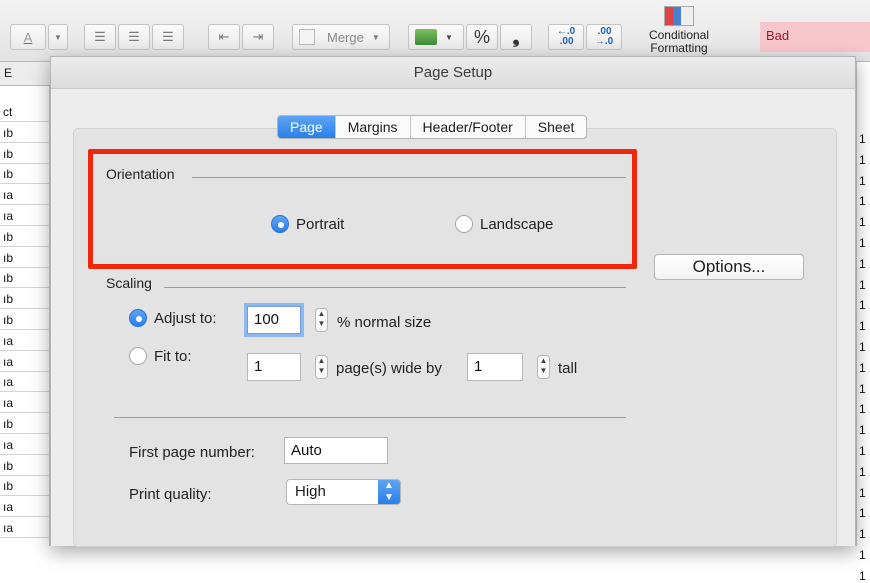 The height and width of the screenshot is (583, 870). I want to click on increase-decimal-icon: .00 →.0, so click(604, 36).